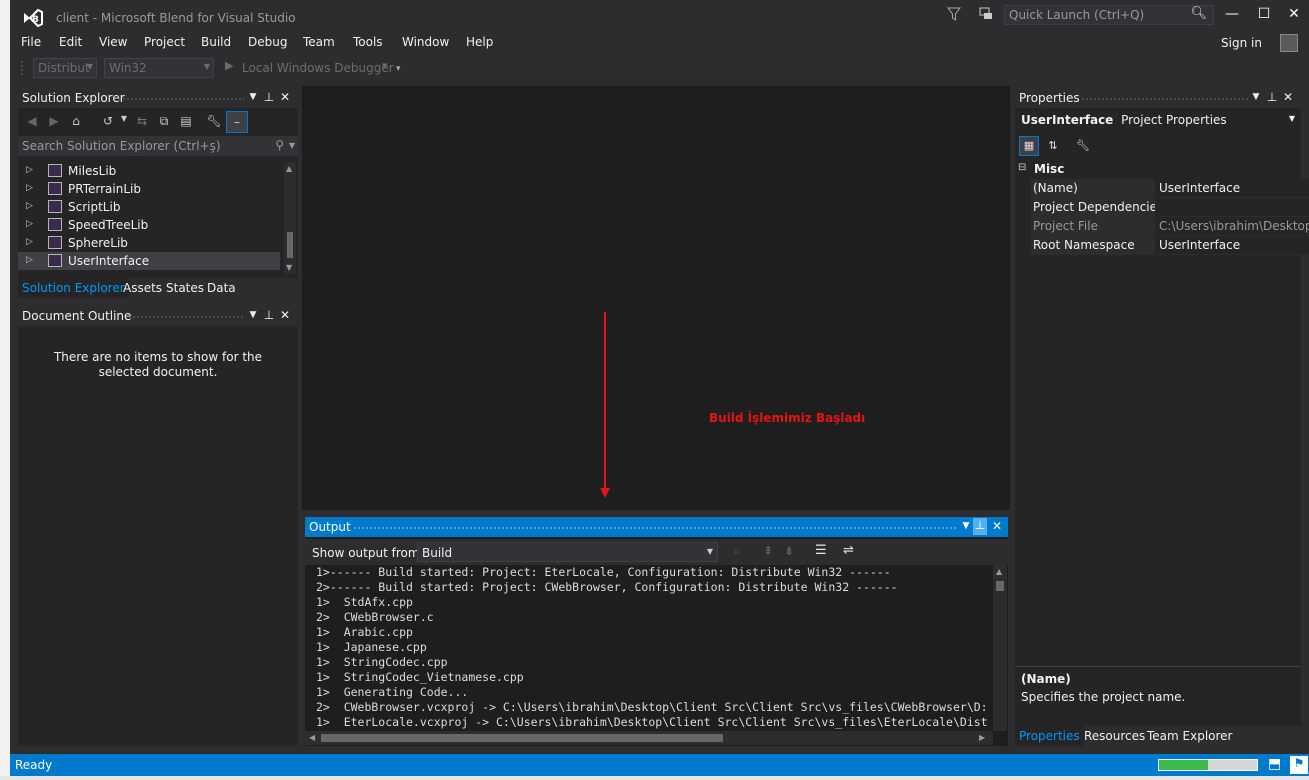 This screenshot has height=780, width=1309. What do you see at coordinates (1232, 15) in the screenshot?
I see `minimize-button: —` at bounding box center [1232, 15].